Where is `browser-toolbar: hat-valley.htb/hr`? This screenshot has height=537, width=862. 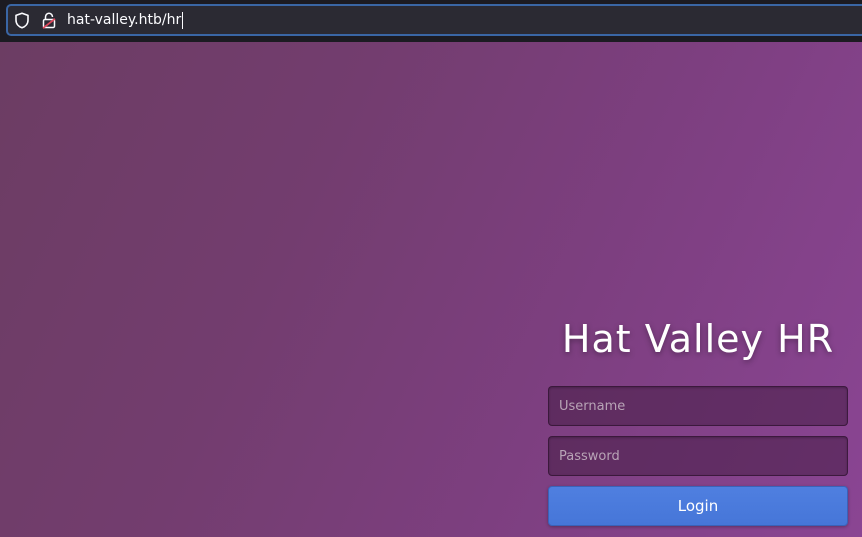 browser-toolbar: hat-valley.htb/hr is located at coordinates (431, 21).